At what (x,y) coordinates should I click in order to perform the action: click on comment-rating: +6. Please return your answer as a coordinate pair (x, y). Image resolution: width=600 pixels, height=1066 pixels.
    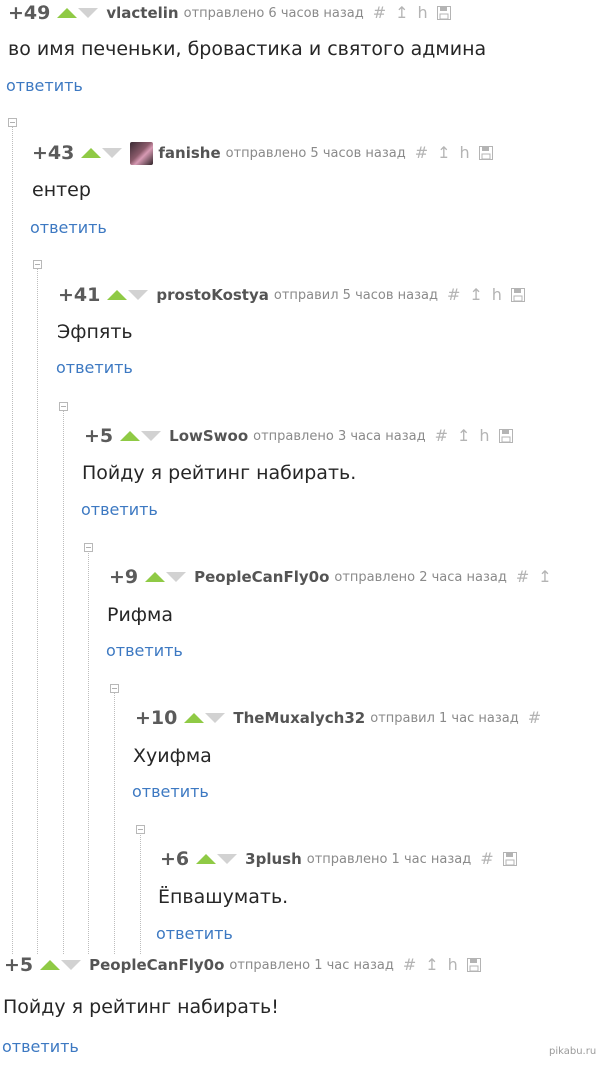
    Looking at the image, I should click on (175, 859).